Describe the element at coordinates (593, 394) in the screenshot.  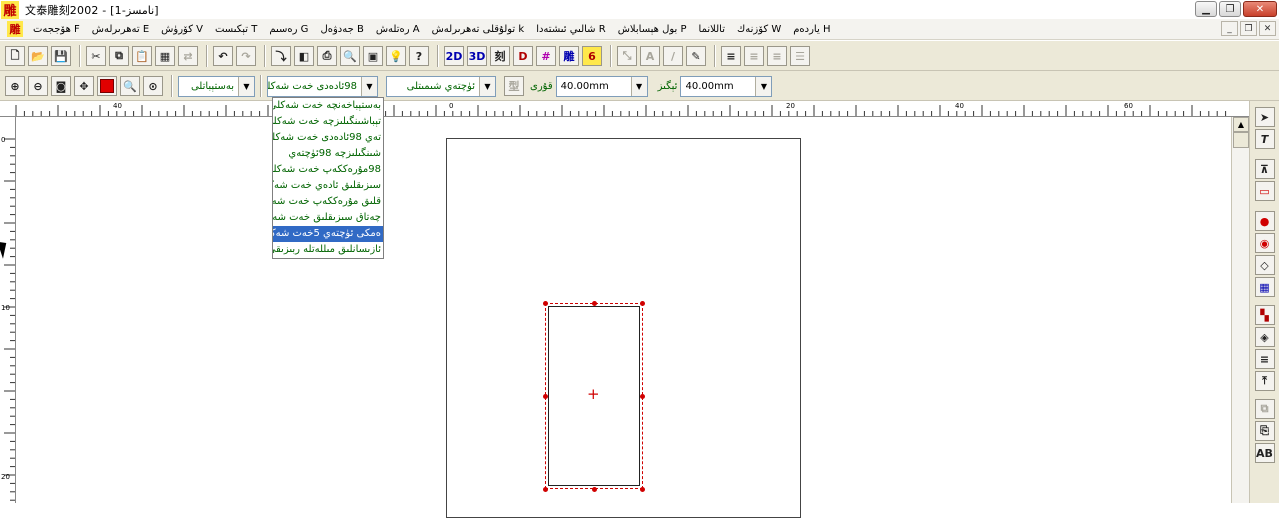
I see `center-cross-icon: +` at that location.